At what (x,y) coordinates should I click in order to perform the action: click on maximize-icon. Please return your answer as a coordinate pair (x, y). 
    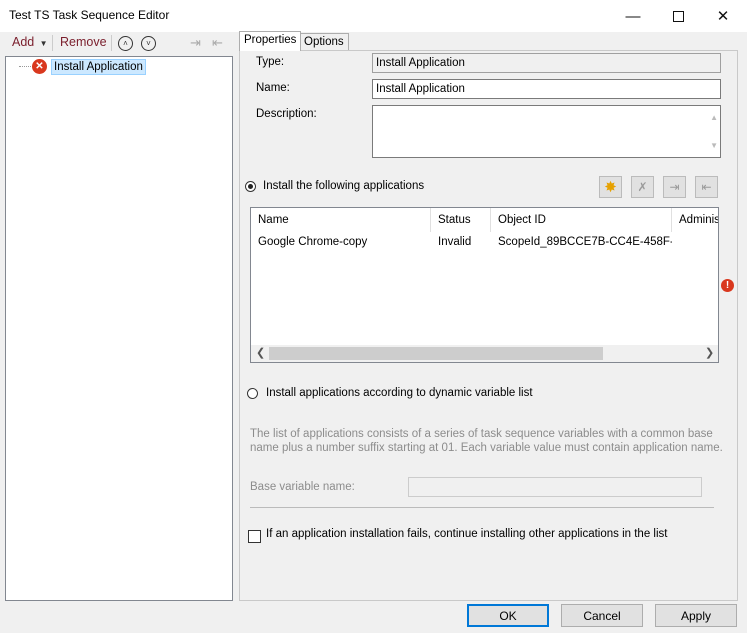
    Looking at the image, I should click on (678, 16).